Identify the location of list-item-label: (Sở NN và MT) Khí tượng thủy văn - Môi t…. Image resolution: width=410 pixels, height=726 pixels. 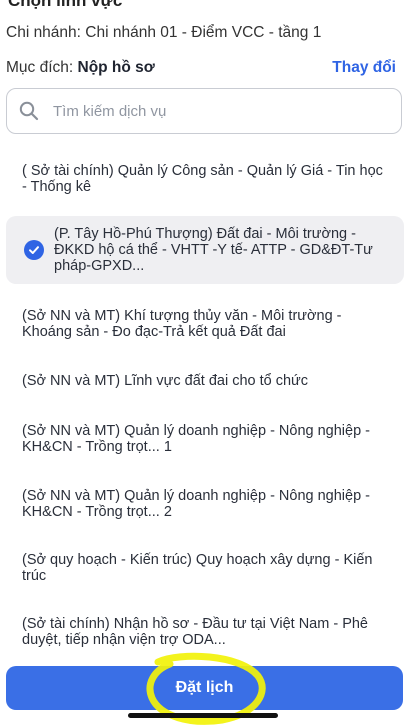
(182, 324).